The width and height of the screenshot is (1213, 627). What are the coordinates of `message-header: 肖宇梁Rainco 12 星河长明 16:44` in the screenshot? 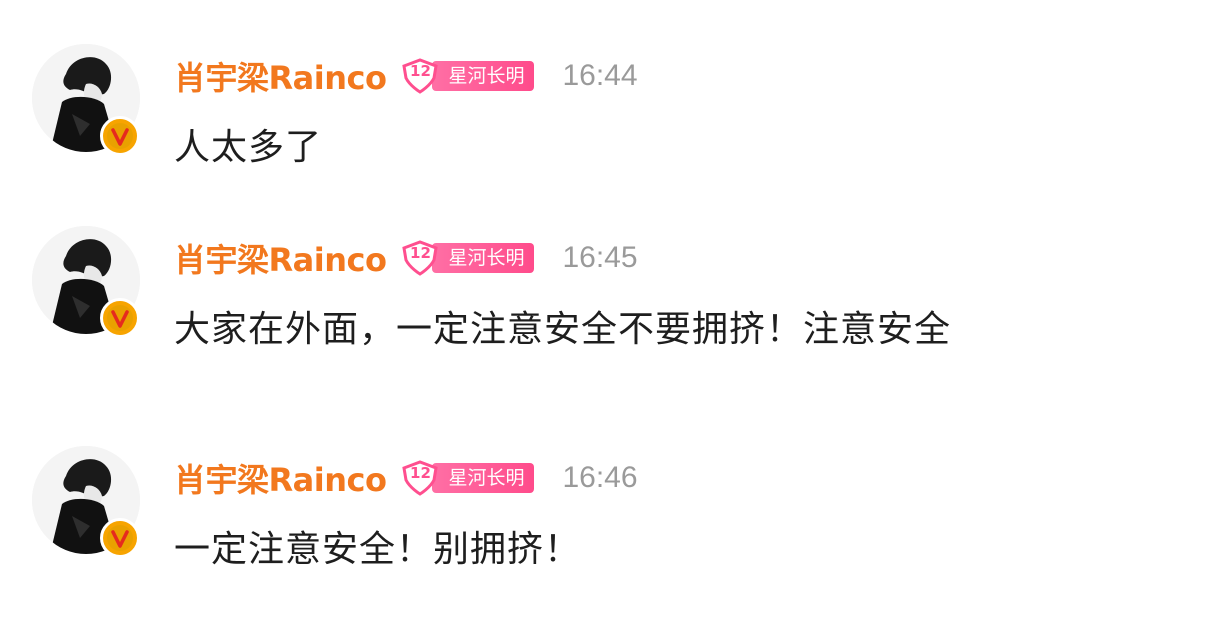 It's located at (406, 76).